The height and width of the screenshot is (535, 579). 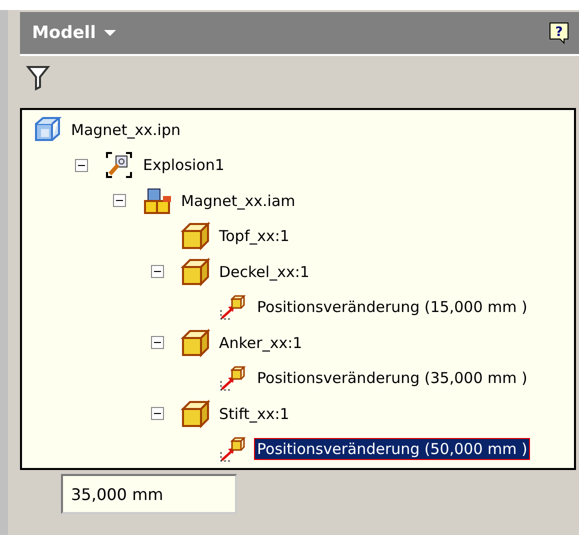 I want to click on tree-item: Anker_xx:1, so click(x=261, y=343).